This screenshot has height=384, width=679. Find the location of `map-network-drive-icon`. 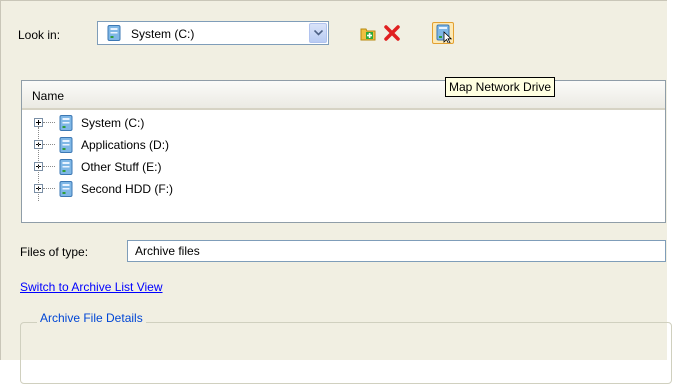

map-network-drive-icon is located at coordinates (443, 33).